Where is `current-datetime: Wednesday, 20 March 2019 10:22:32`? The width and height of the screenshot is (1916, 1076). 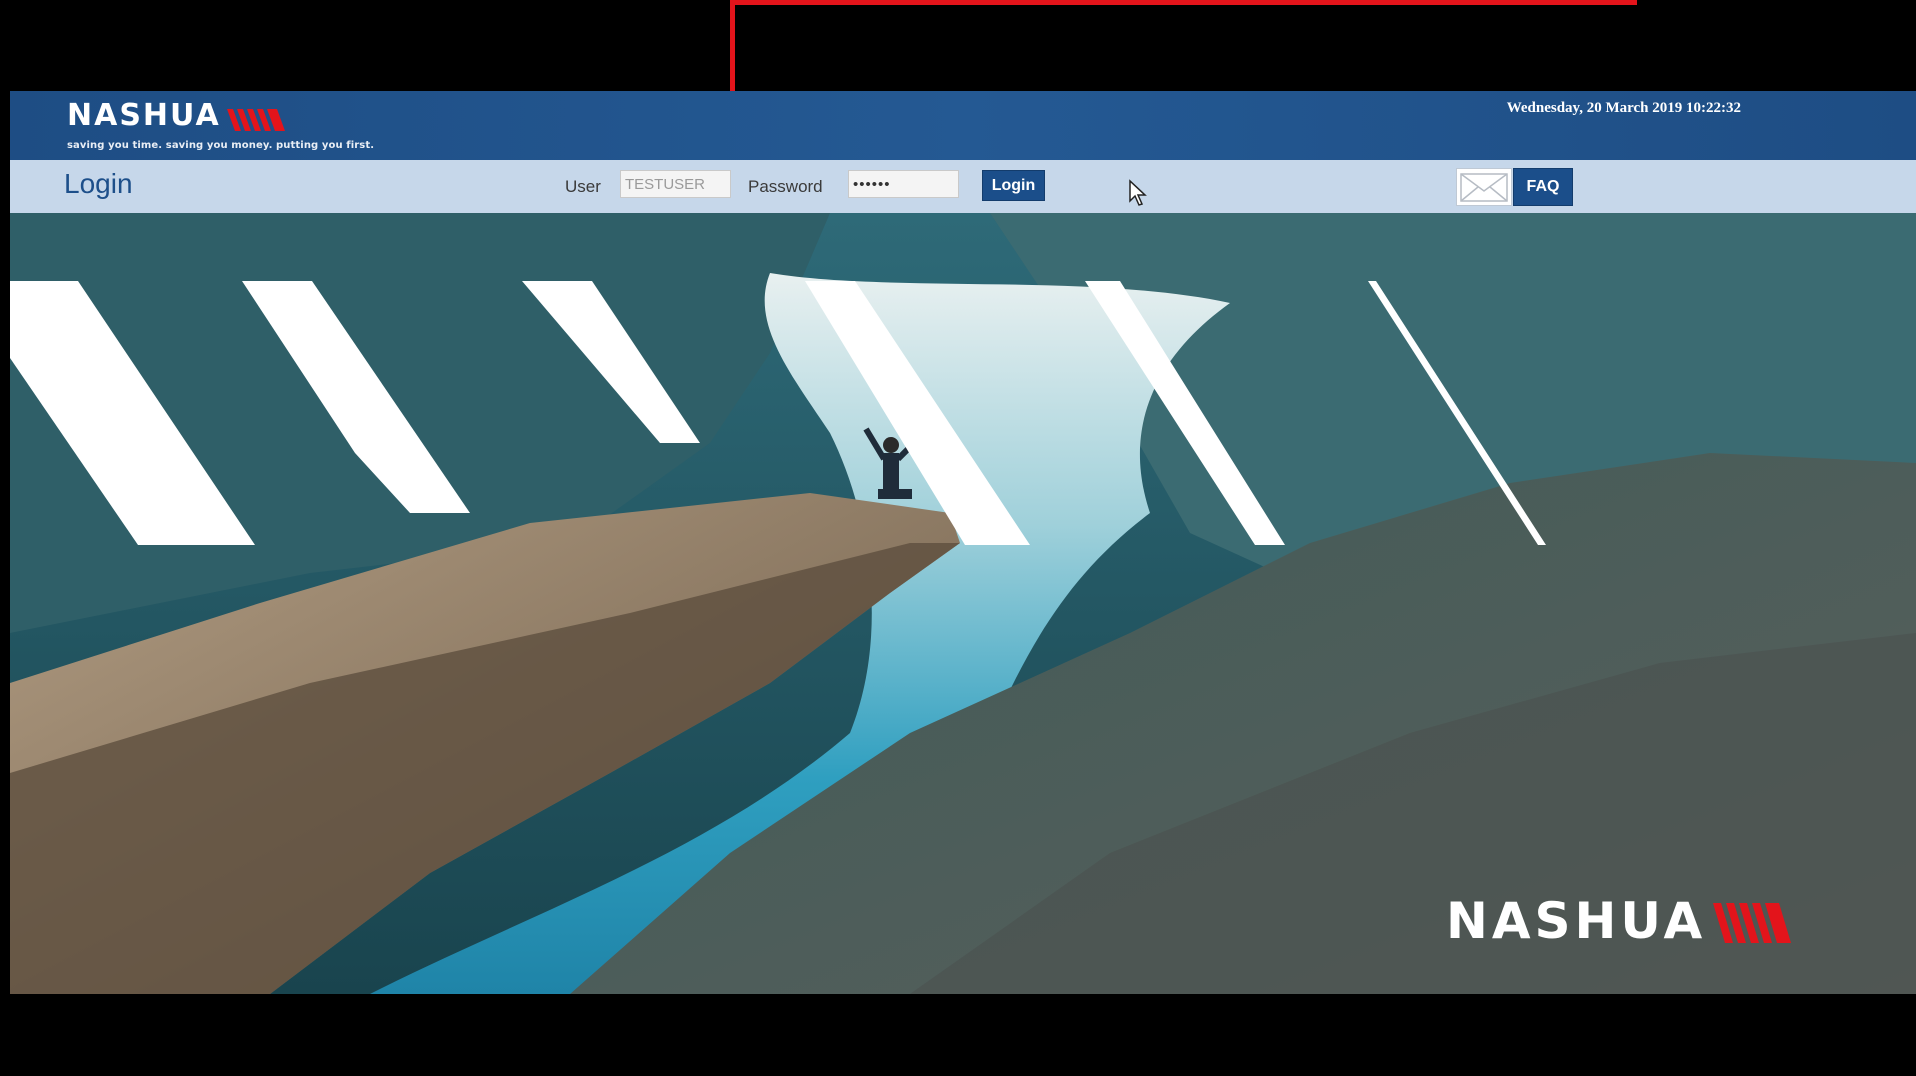 current-datetime: Wednesday, 20 March 2019 10:22:32 is located at coordinates (1623, 108).